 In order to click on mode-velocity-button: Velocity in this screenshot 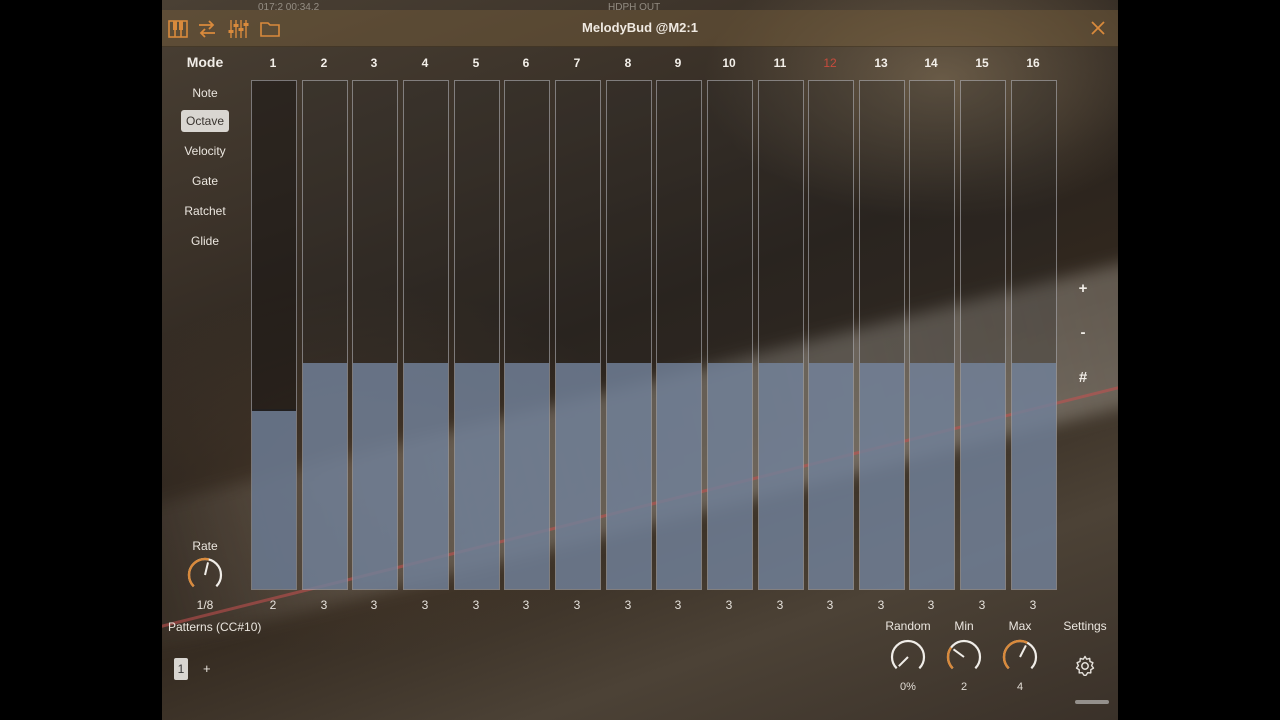, I will do `click(205, 151)`.